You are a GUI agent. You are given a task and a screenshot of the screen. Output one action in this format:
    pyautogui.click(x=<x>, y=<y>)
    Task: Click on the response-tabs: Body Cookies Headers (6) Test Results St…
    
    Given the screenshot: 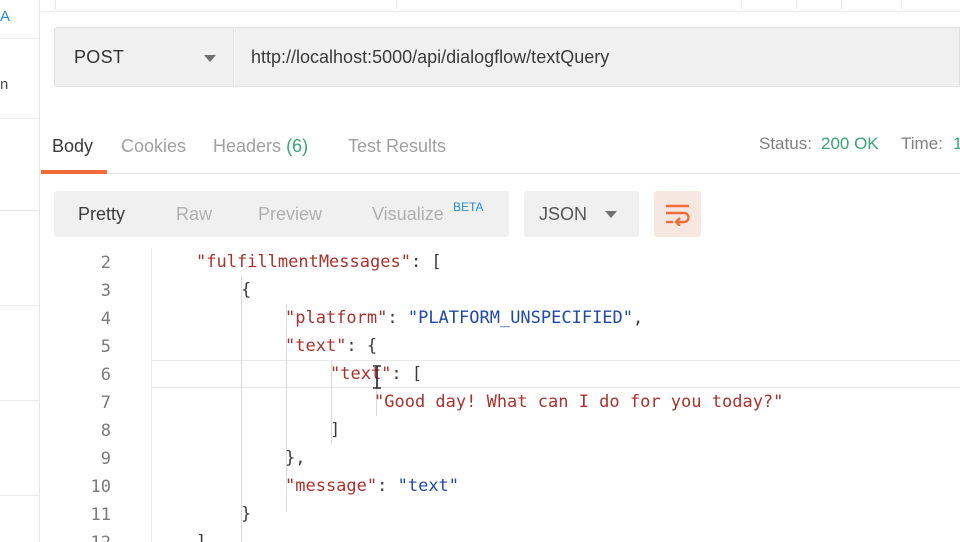 What is the action you would take?
    pyautogui.click(x=500, y=146)
    